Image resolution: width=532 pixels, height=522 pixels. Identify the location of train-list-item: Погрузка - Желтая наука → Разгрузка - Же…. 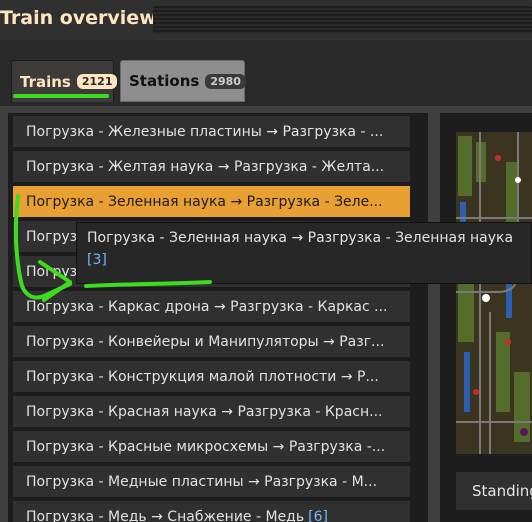
(211, 167).